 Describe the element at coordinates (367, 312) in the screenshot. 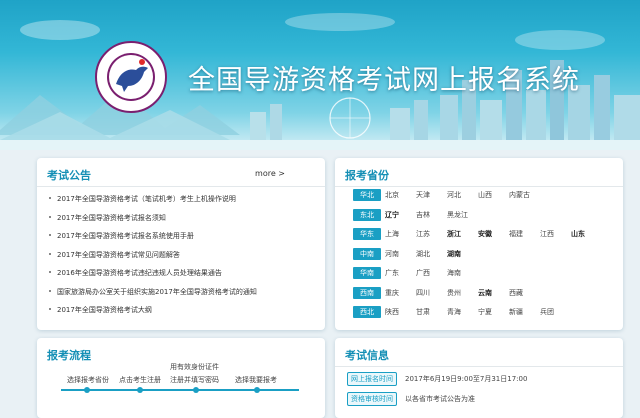

I see `region-tag: 西北` at that location.